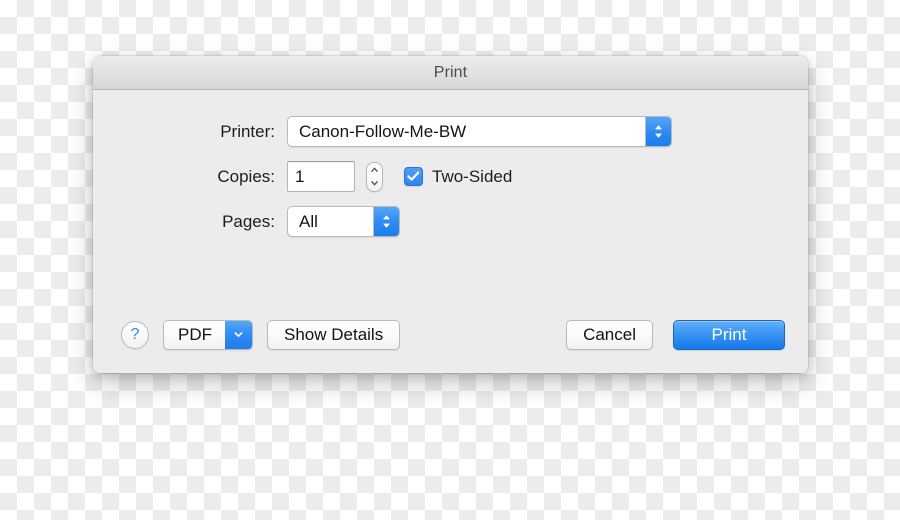 The width and height of the screenshot is (900, 520). I want to click on print-button: Print, so click(729, 335).